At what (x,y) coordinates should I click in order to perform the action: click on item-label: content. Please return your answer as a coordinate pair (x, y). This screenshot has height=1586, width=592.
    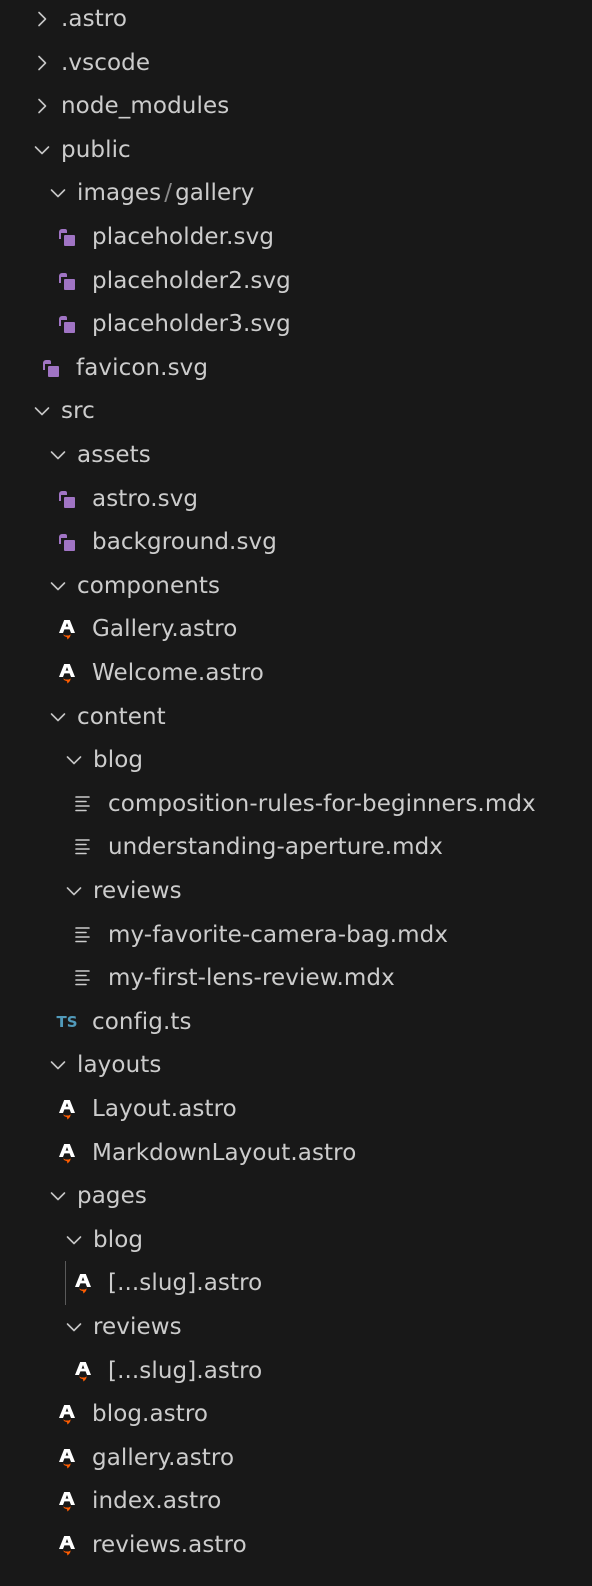
    Looking at the image, I should click on (121, 716).